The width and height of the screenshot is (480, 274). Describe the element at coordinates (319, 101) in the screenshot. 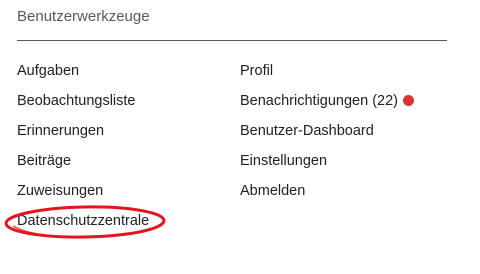

I see `menu-link-notifications: Benachrichtigungen (22)` at that location.